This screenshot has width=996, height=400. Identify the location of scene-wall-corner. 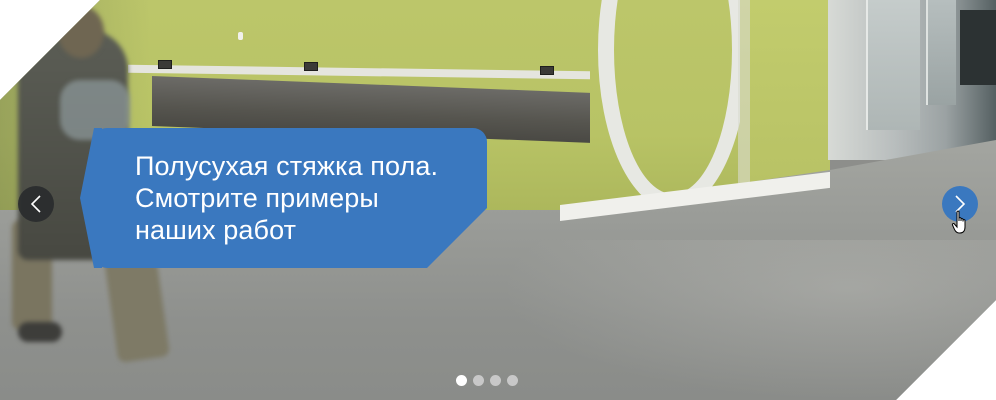
(744, 105).